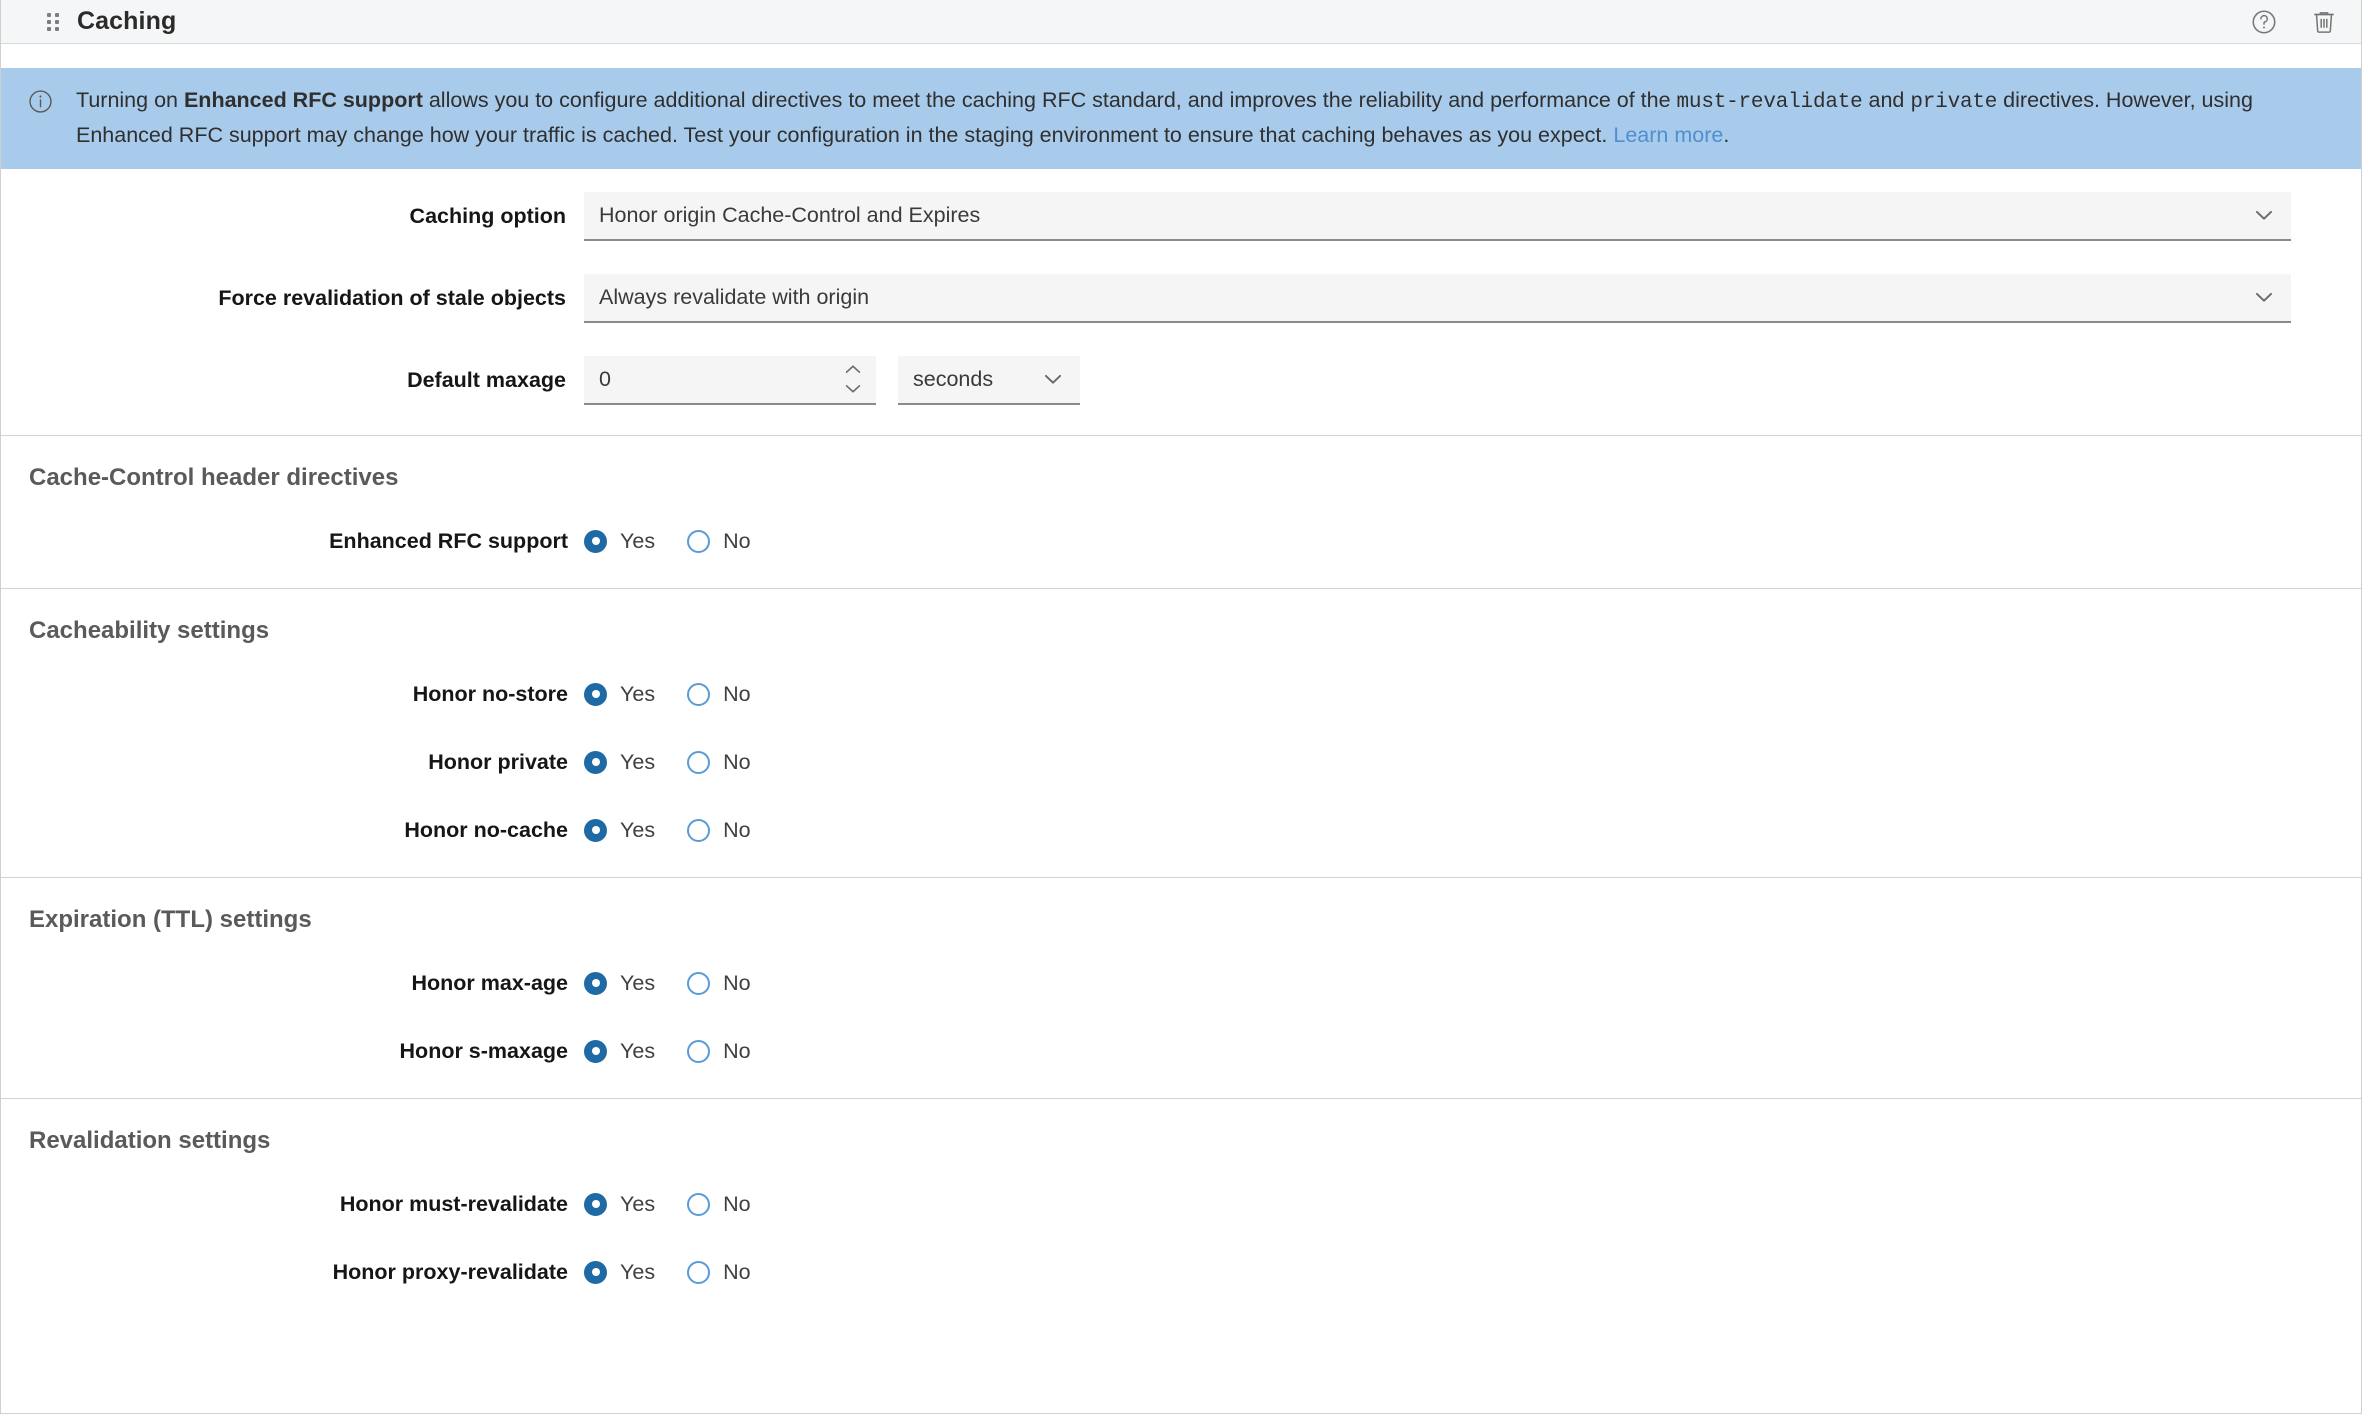 This screenshot has width=2362, height=1414. What do you see at coordinates (2324, 22) in the screenshot?
I see `trash-icon` at bounding box center [2324, 22].